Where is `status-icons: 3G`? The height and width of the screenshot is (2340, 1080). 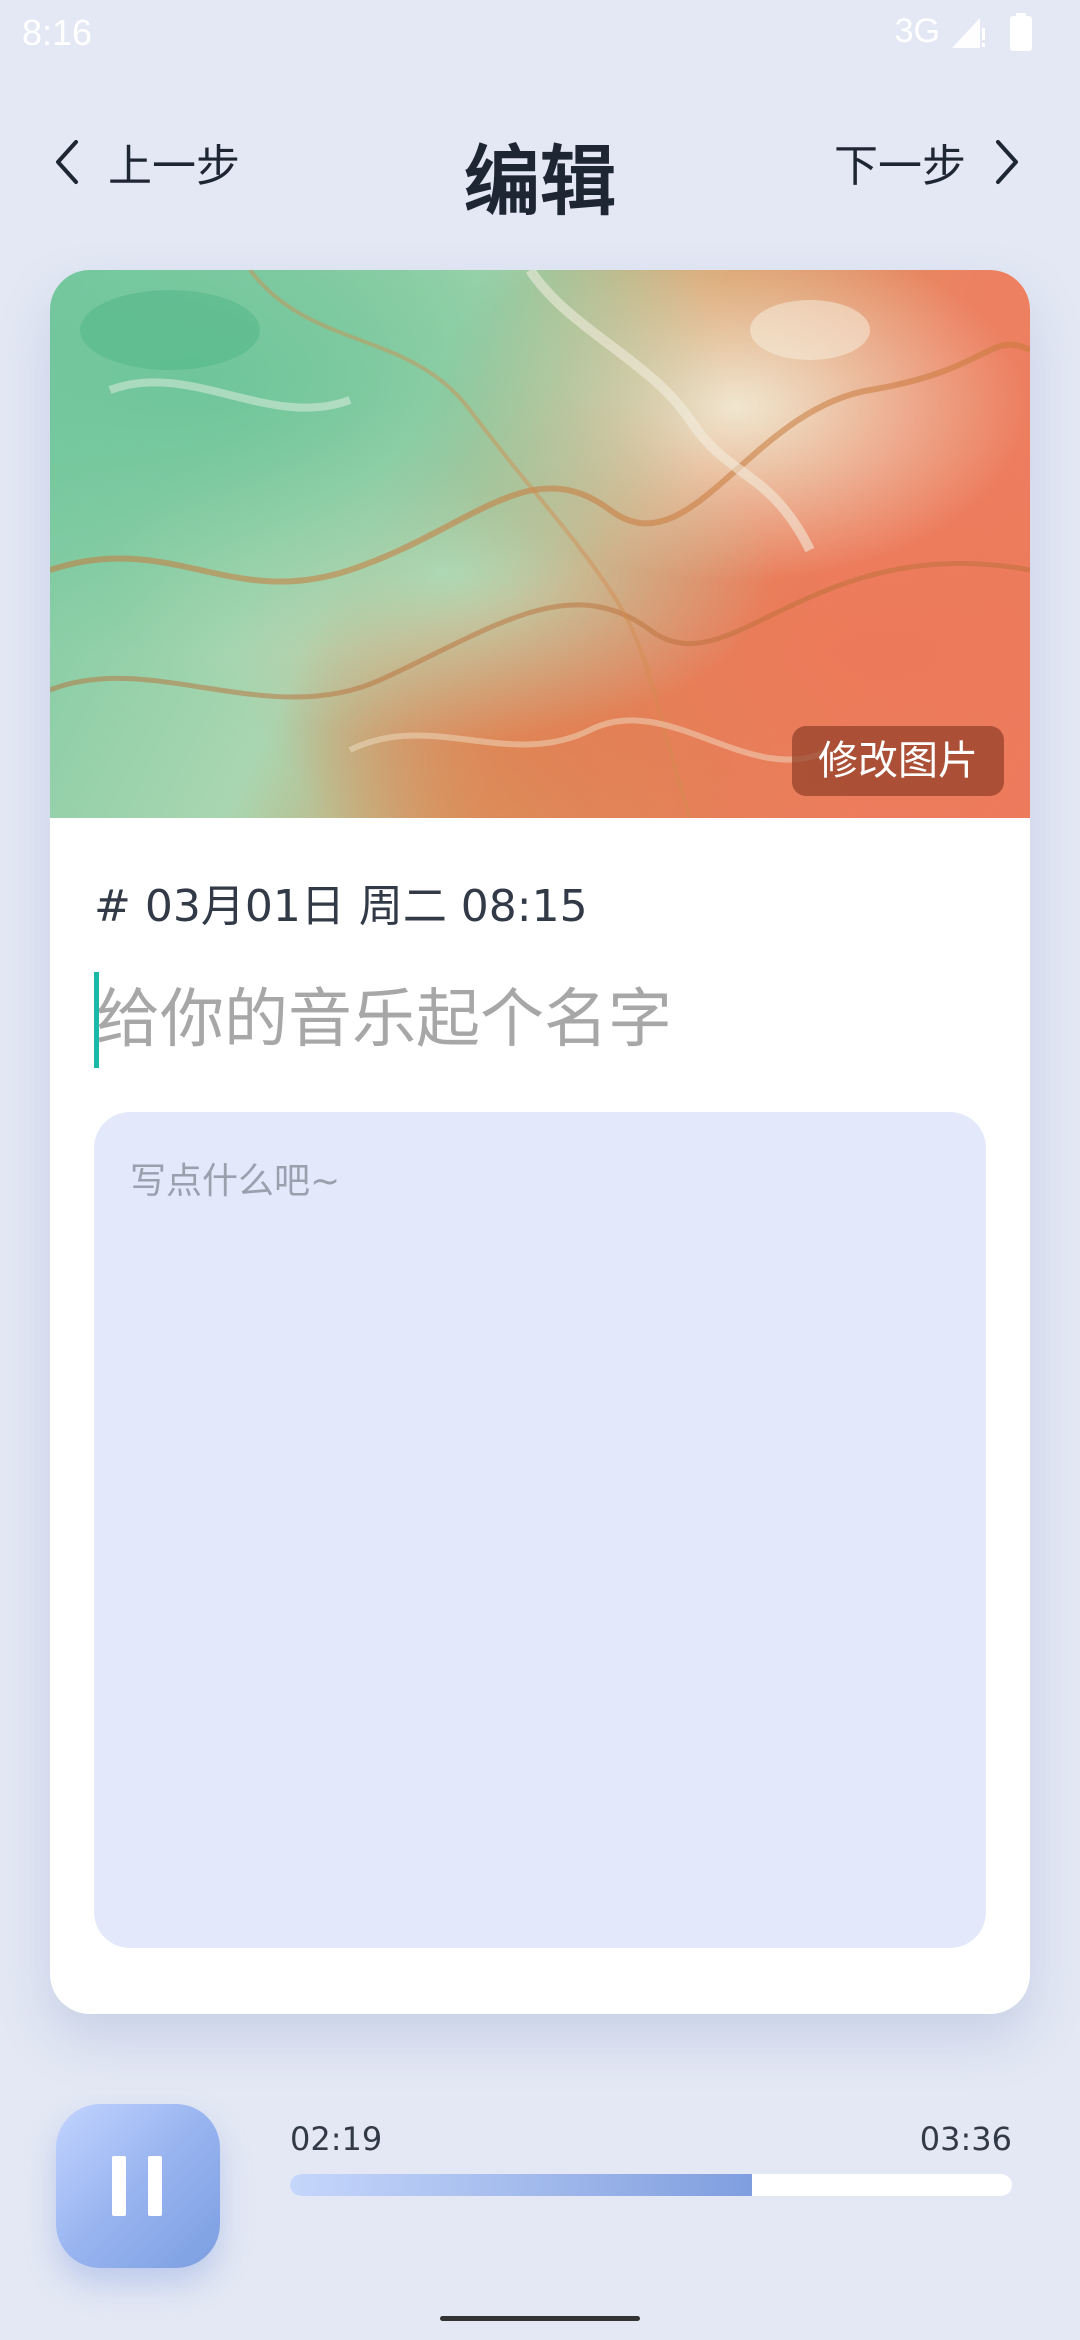
status-icons: 3G is located at coordinates (963, 31).